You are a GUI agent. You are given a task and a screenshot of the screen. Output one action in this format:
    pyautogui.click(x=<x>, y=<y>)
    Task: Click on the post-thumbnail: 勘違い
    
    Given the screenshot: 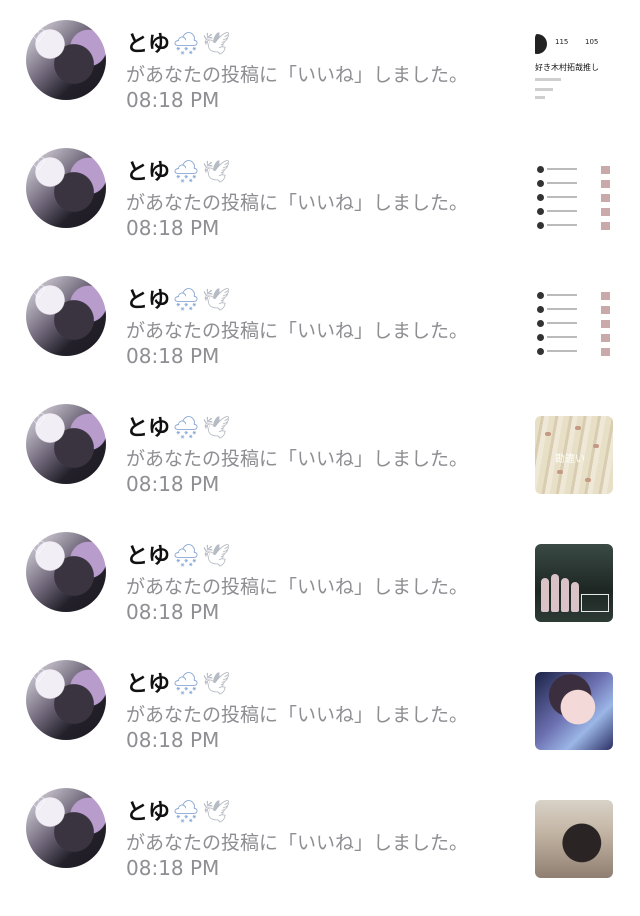 What is the action you would take?
    pyautogui.click(x=574, y=455)
    